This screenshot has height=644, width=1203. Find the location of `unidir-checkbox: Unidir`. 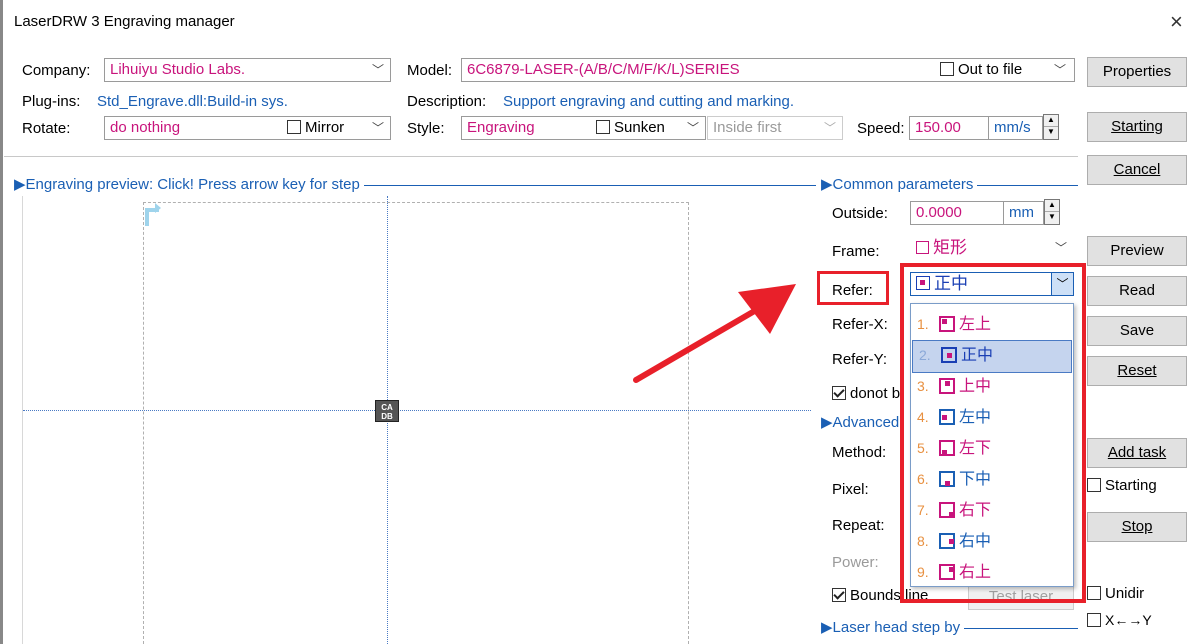

unidir-checkbox: Unidir is located at coordinates (1115, 594).